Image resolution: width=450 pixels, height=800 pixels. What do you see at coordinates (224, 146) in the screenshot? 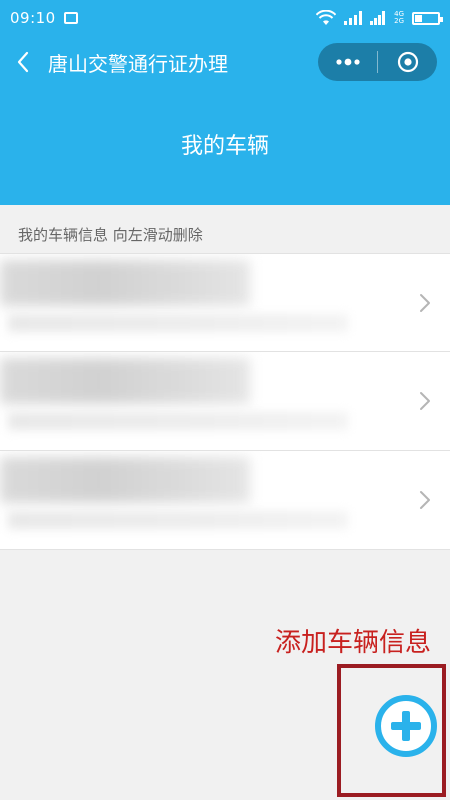
I see `page-heading: 我的车辆` at bounding box center [224, 146].